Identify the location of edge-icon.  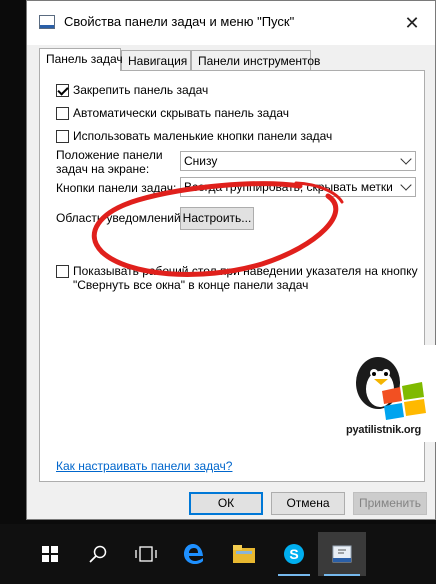
(193, 554).